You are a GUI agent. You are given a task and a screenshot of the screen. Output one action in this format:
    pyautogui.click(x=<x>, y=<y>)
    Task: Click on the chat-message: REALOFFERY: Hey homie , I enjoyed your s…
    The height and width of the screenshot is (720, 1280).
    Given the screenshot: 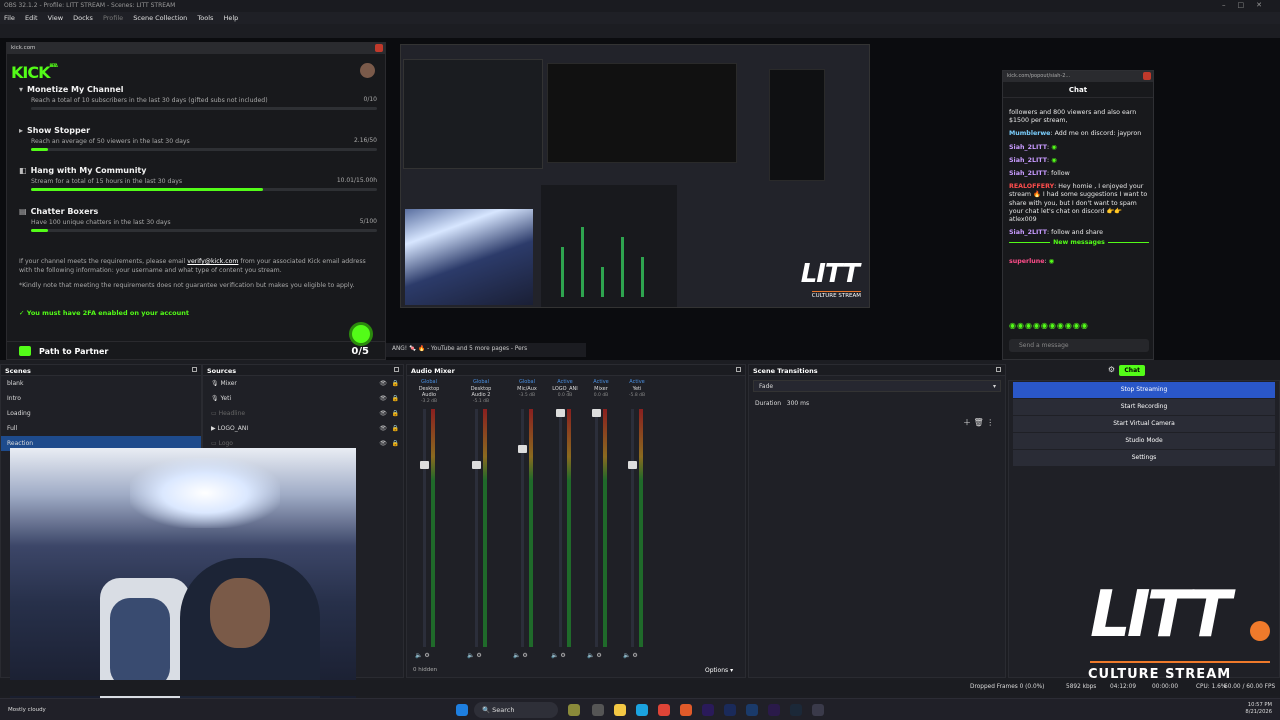 What is the action you would take?
    pyautogui.click(x=1078, y=203)
    